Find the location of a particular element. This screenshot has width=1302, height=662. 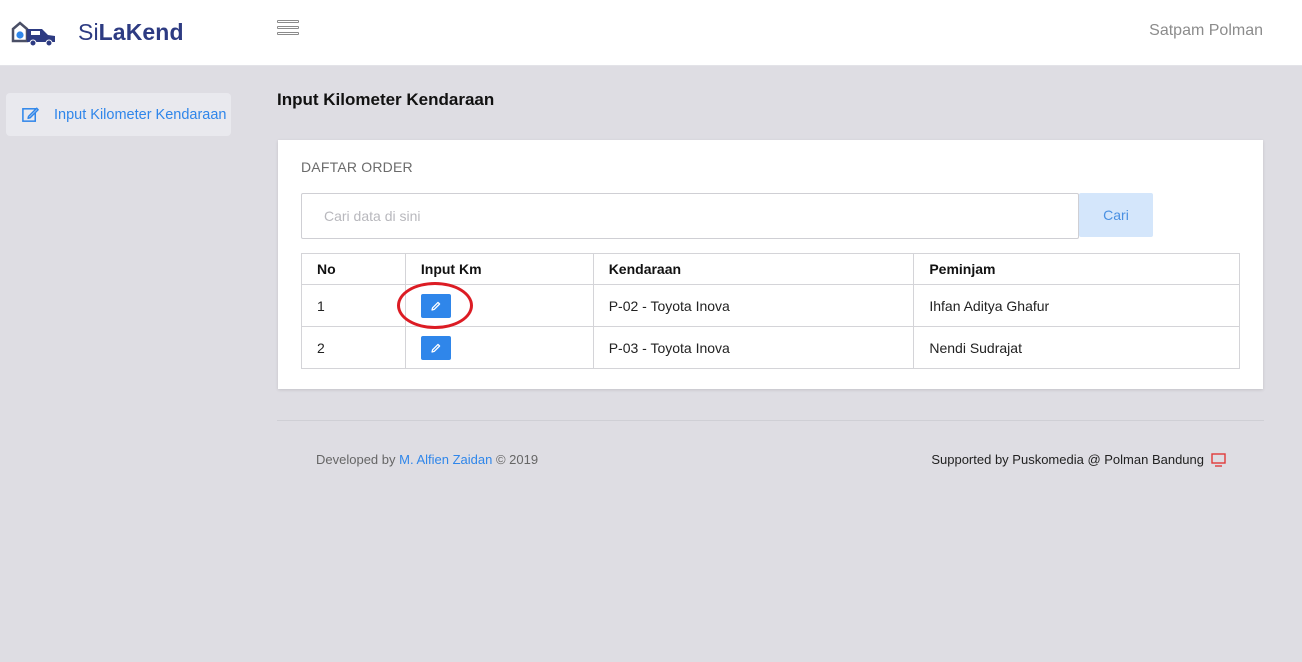

footer-developed-suffix: © 2019 is located at coordinates (515, 459).